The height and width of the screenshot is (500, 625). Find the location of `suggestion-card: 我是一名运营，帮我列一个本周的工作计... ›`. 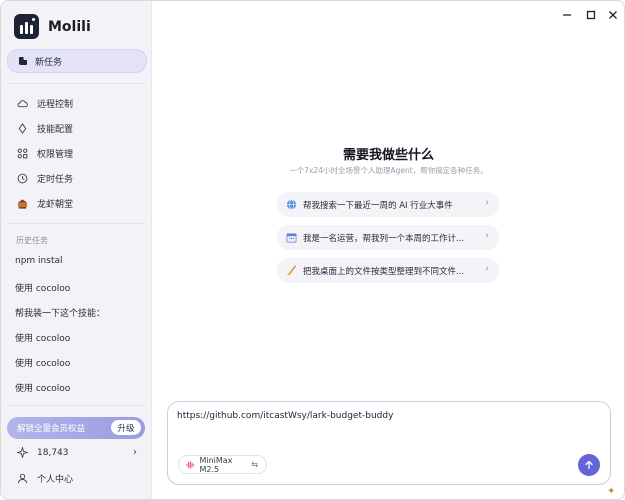

suggestion-card: 我是一名运营，帮我列一个本周的工作计... › is located at coordinates (388, 237).